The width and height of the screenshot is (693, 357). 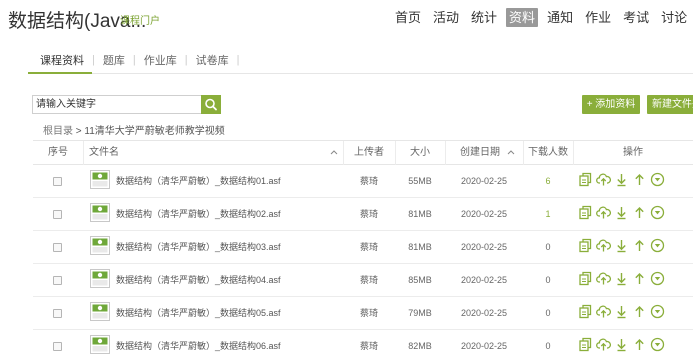 I want to click on row-size: 81MB, so click(x=420, y=247).